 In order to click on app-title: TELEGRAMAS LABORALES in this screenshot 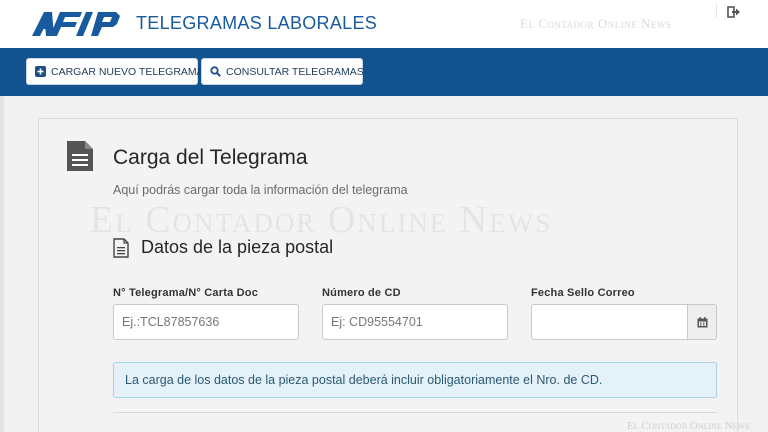, I will do `click(257, 23)`.